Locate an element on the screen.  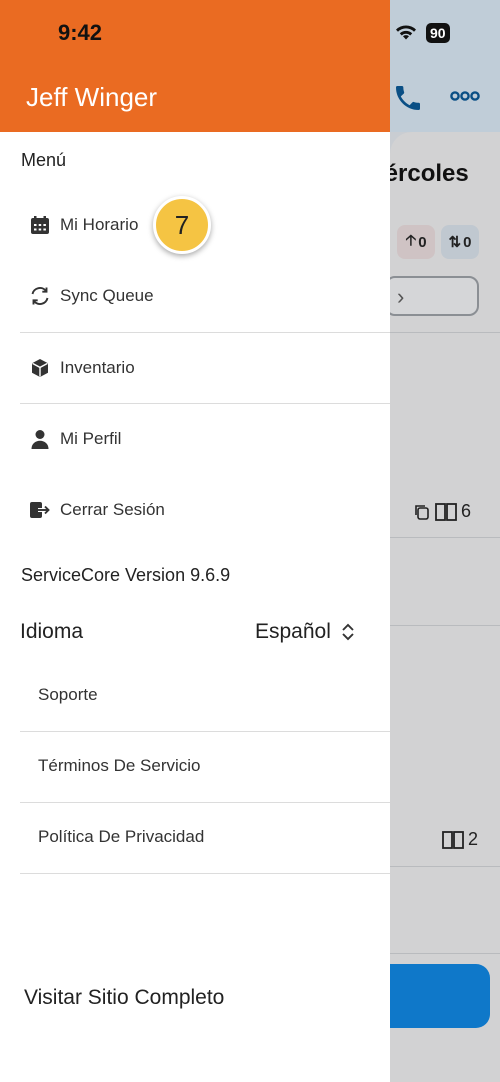
menu-item-inventario: Inventario is located at coordinates (205, 368).